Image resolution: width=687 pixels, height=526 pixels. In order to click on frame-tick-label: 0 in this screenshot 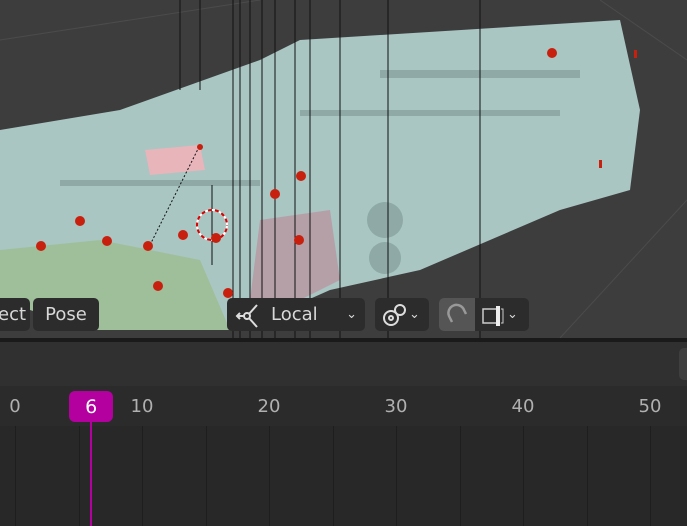, I will do `click(15, 406)`.